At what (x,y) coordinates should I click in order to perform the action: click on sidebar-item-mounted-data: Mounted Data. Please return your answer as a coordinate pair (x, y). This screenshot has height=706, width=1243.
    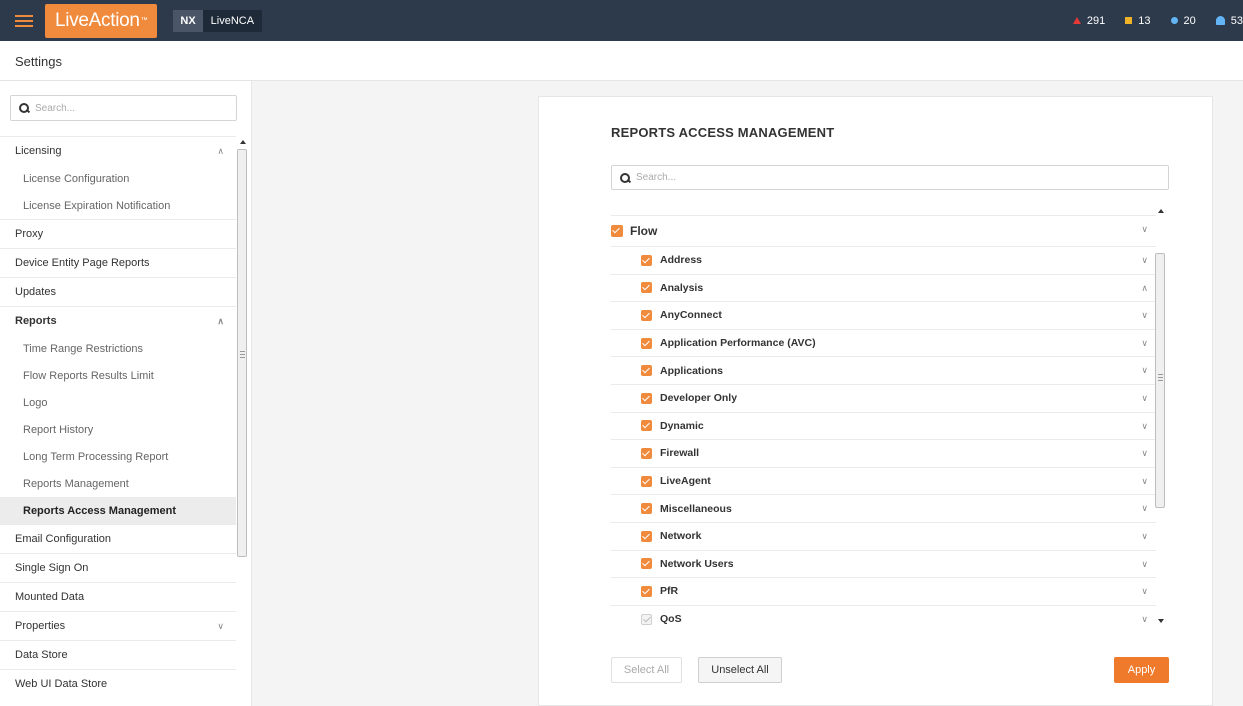
    Looking at the image, I should click on (118, 596).